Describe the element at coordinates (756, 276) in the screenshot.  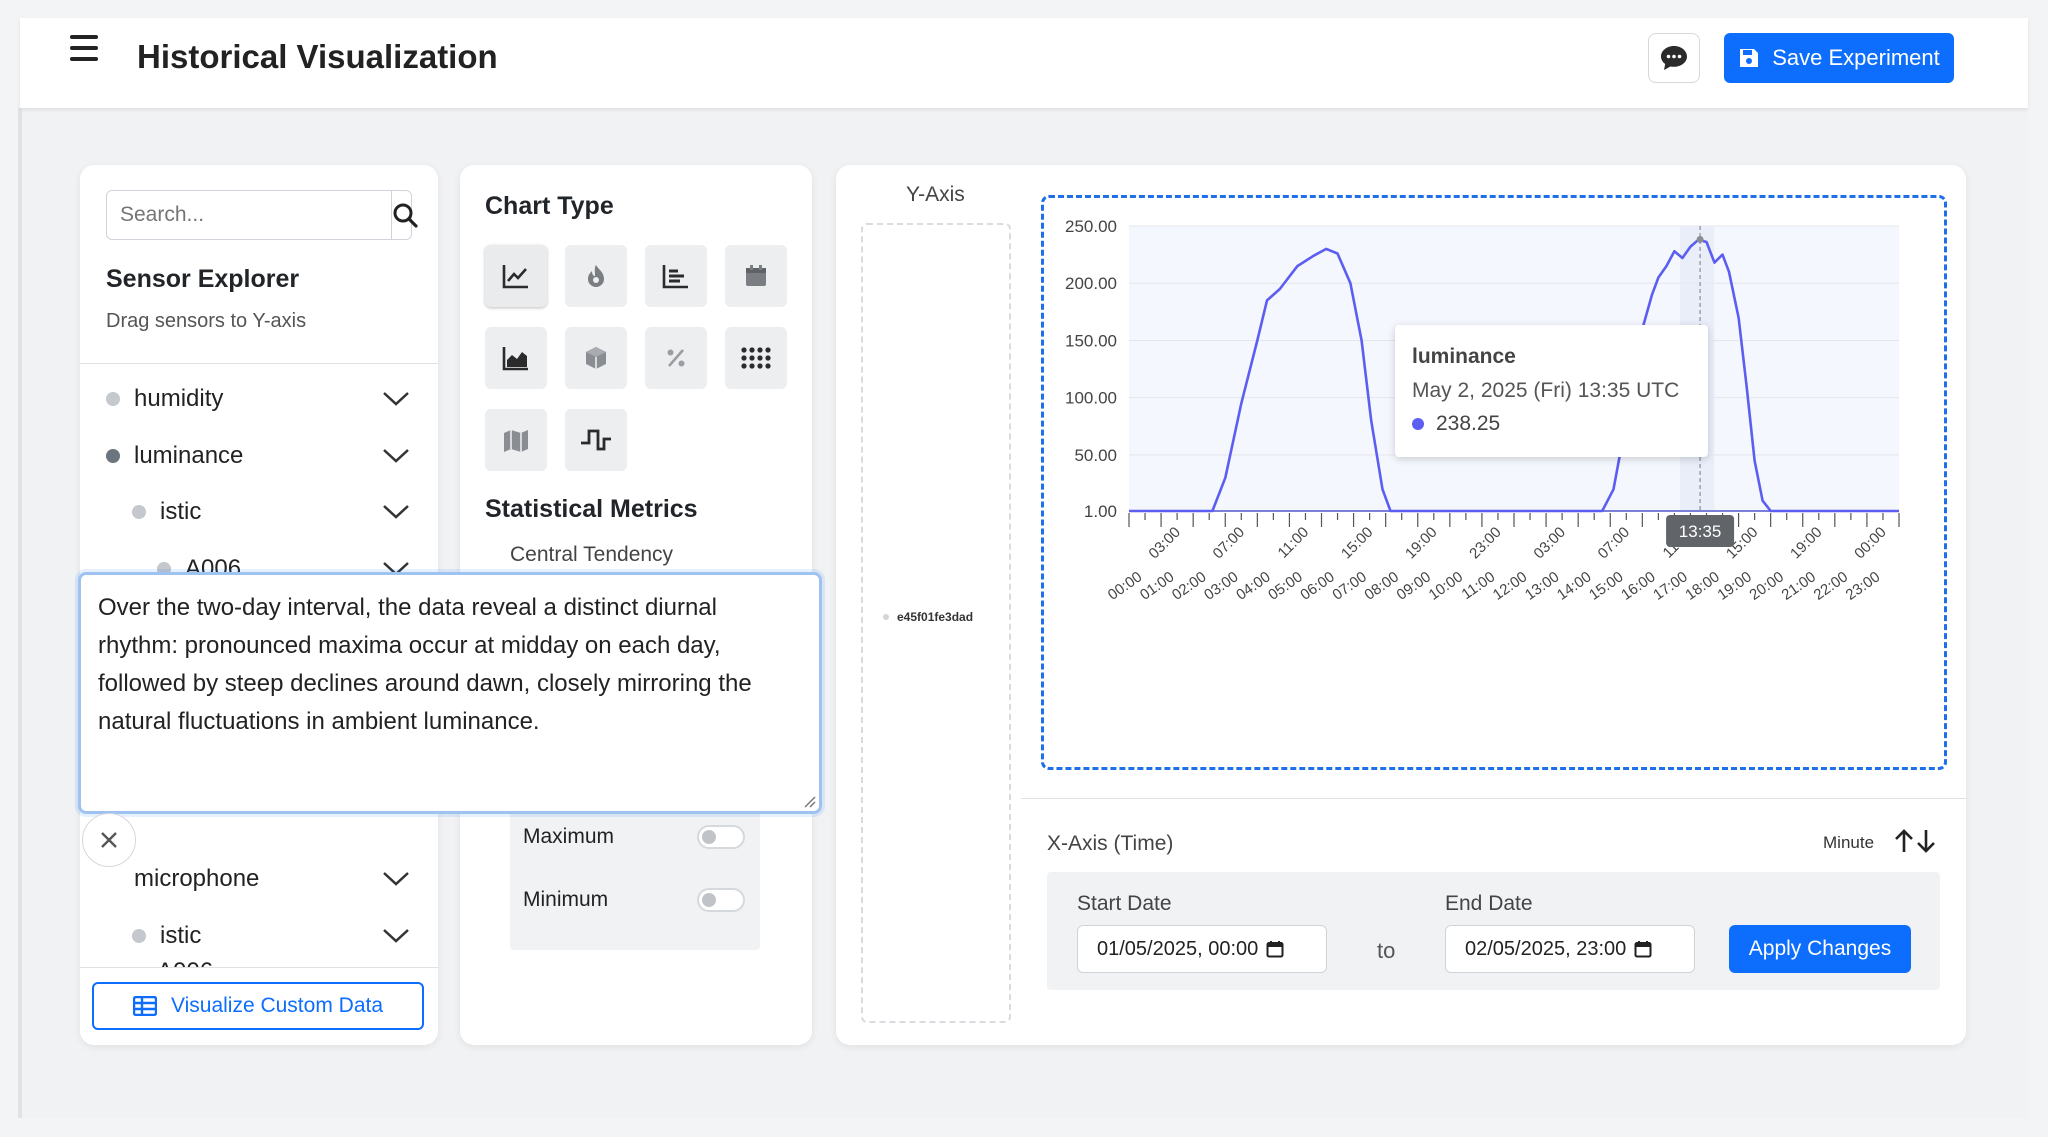
I see `calendar-chart-button` at that location.